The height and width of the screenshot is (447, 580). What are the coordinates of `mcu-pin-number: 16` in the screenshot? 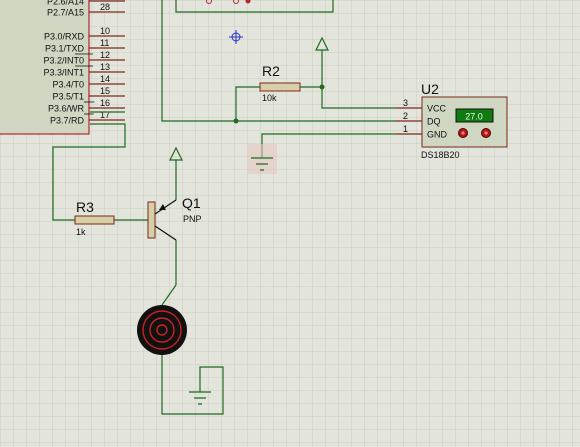 It's located at (105, 103).